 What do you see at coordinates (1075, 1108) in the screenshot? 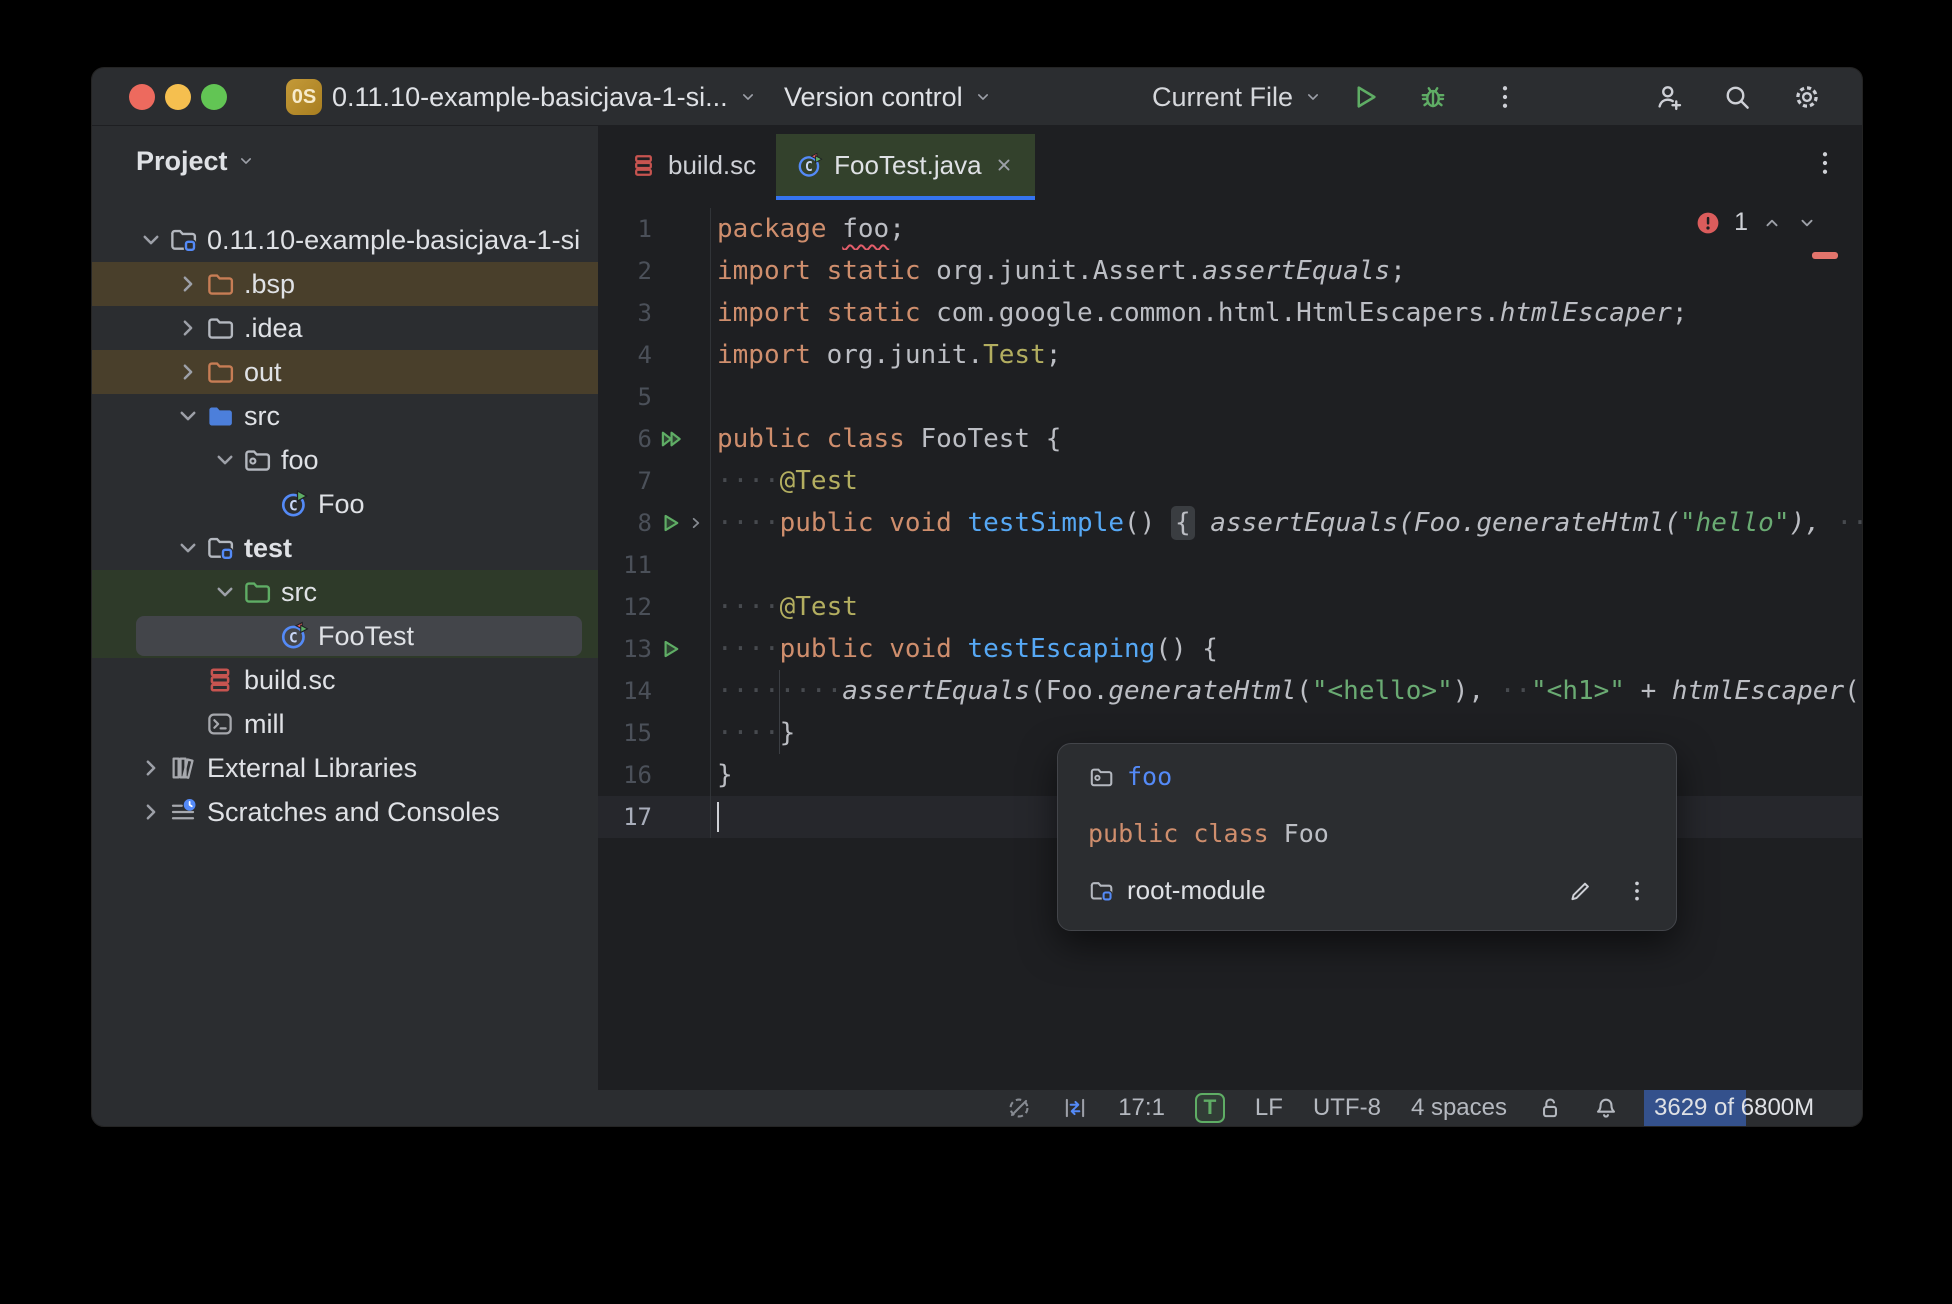
I see `soft-wrap-icon` at bounding box center [1075, 1108].